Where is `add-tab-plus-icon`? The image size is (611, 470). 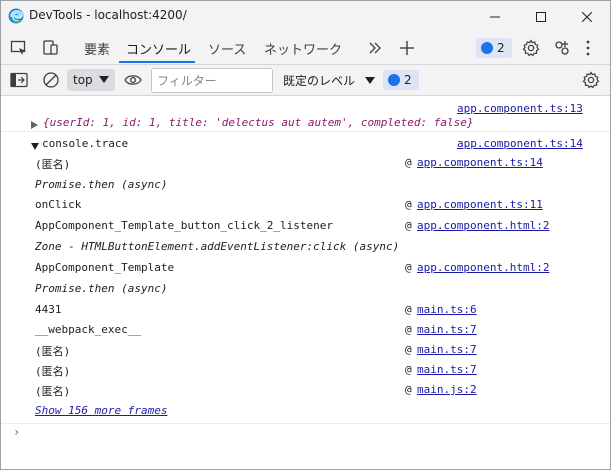 add-tab-plus-icon is located at coordinates (407, 48).